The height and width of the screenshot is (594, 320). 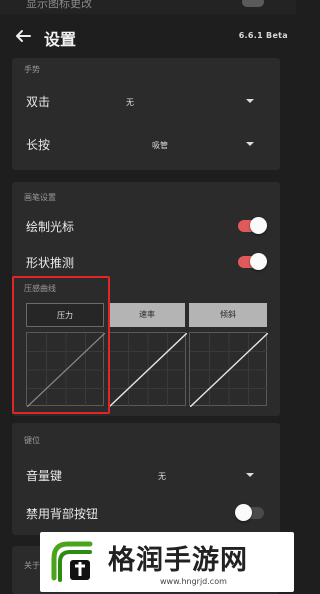 I want to click on tilt-curve-panel, so click(x=228, y=369).